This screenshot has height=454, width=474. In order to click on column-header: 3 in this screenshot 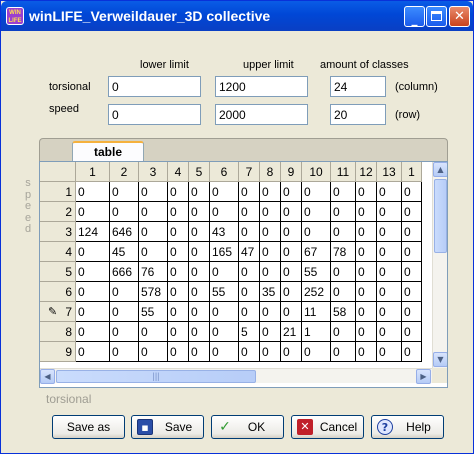, I will do `click(153, 172)`.